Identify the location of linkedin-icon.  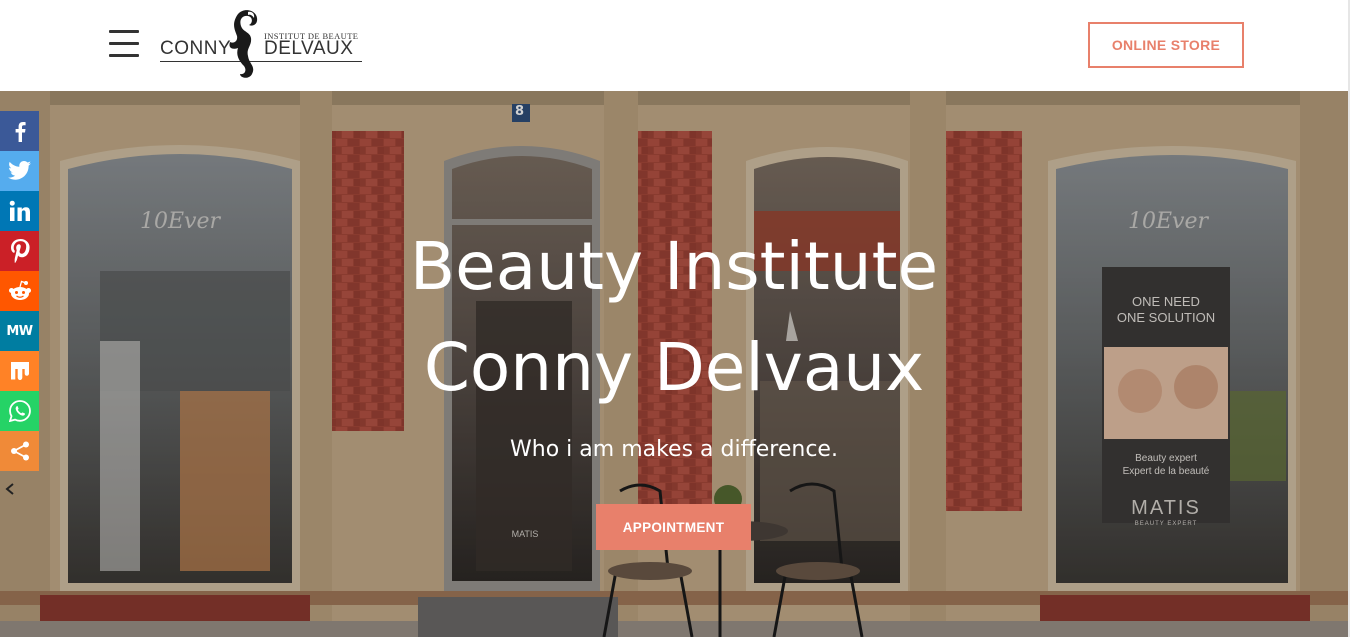
(19, 210).